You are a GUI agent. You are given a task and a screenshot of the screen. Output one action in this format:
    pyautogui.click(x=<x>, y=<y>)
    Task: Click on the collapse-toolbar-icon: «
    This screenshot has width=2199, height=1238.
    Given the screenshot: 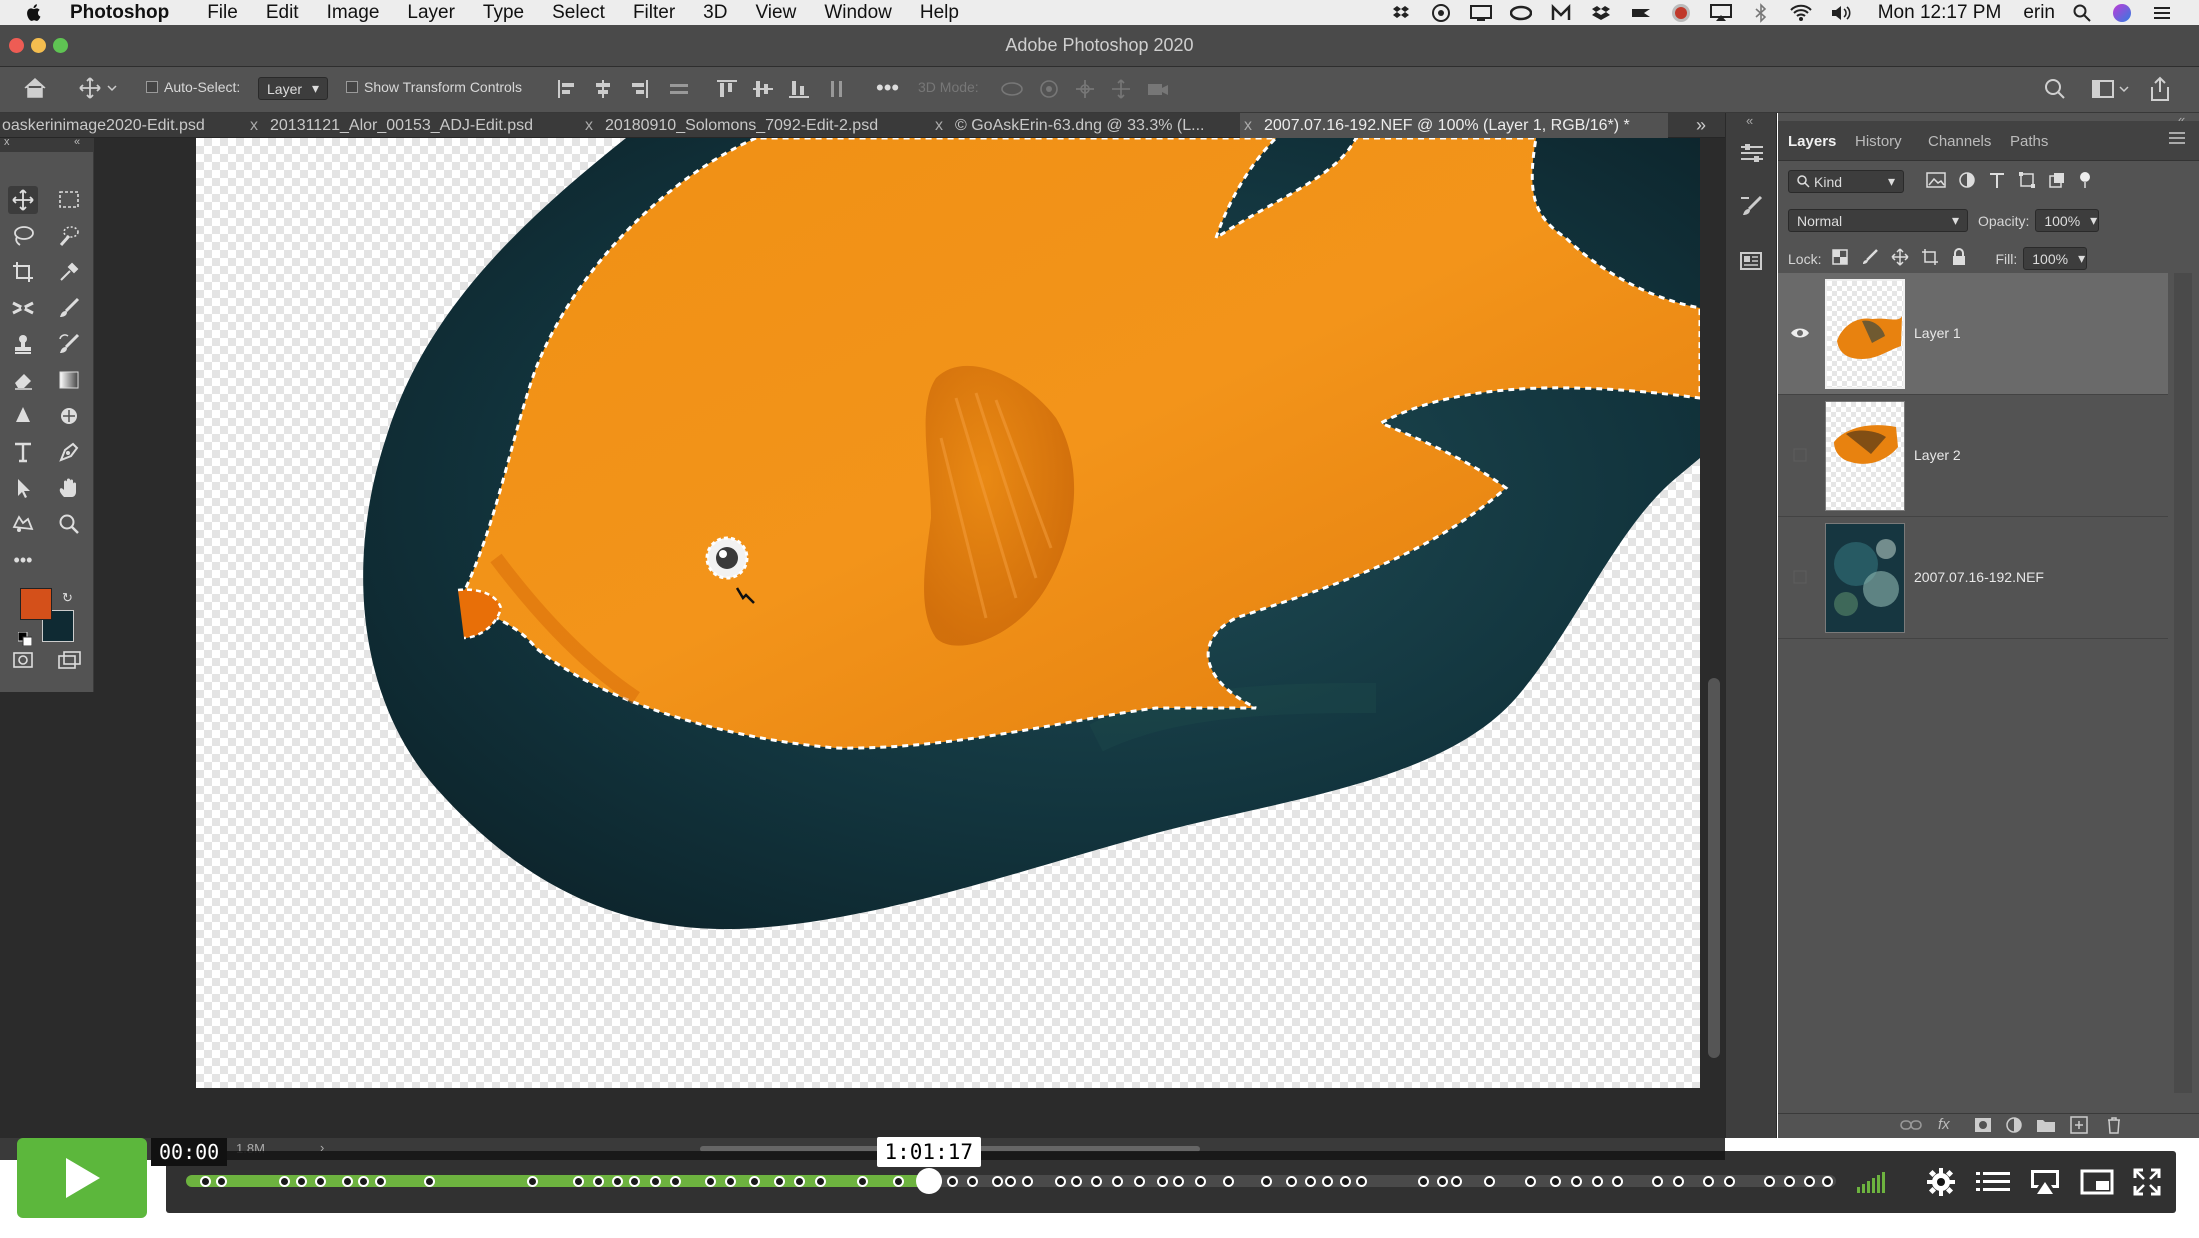 What is the action you would take?
    pyautogui.click(x=77, y=142)
    